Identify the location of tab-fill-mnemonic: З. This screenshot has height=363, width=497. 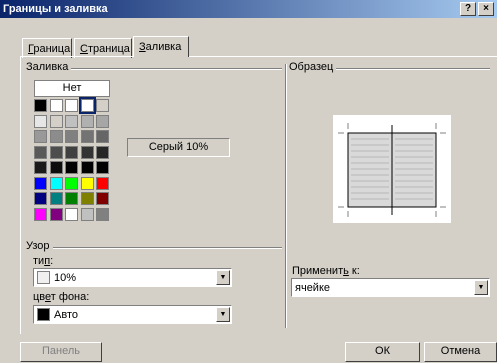
(142, 47).